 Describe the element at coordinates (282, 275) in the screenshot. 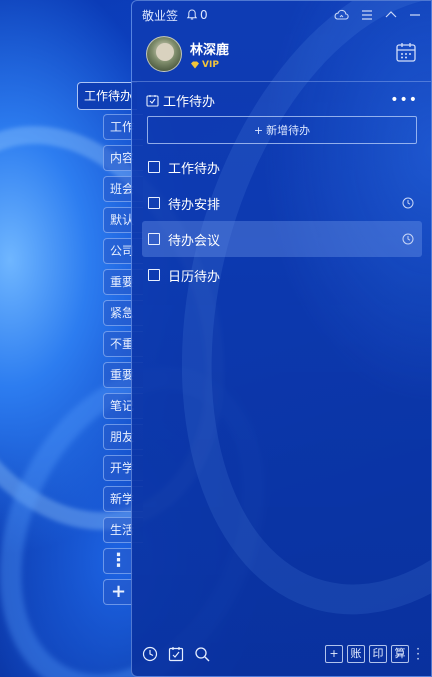

I see `list-item: 日历待办` at that location.